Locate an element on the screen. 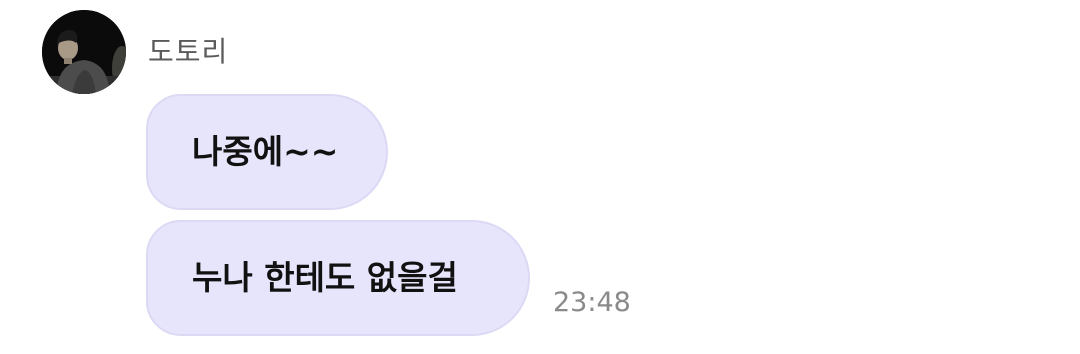  message-bubble: 누나 한테도 없을걸 is located at coordinates (338, 278).